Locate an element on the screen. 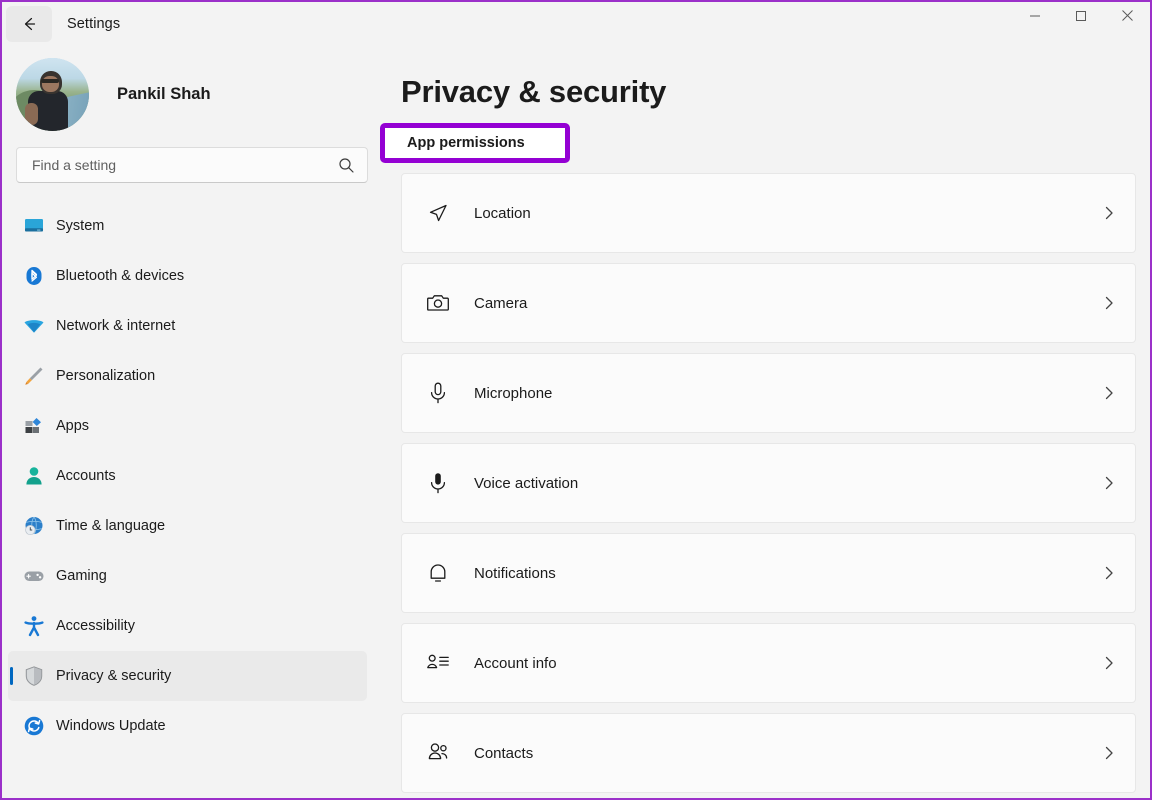 This screenshot has height=800, width=1152. minimize-button is located at coordinates (1035, 18).